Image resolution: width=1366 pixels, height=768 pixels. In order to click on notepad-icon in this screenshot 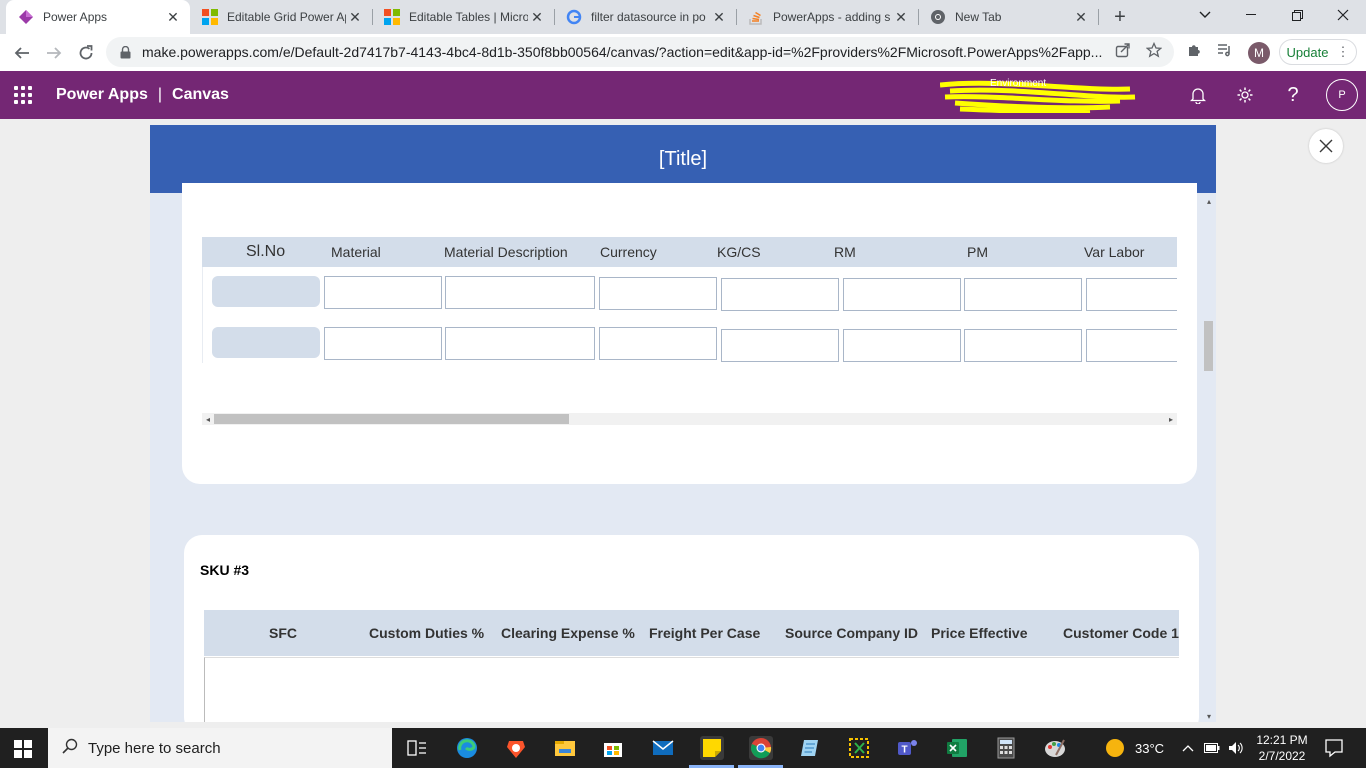, I will do `click(810, 748)`.